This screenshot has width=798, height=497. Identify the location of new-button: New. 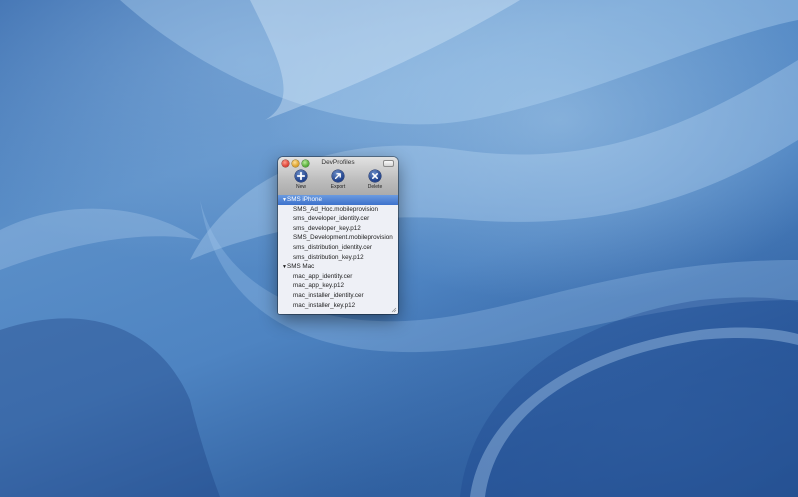
(301, 182).